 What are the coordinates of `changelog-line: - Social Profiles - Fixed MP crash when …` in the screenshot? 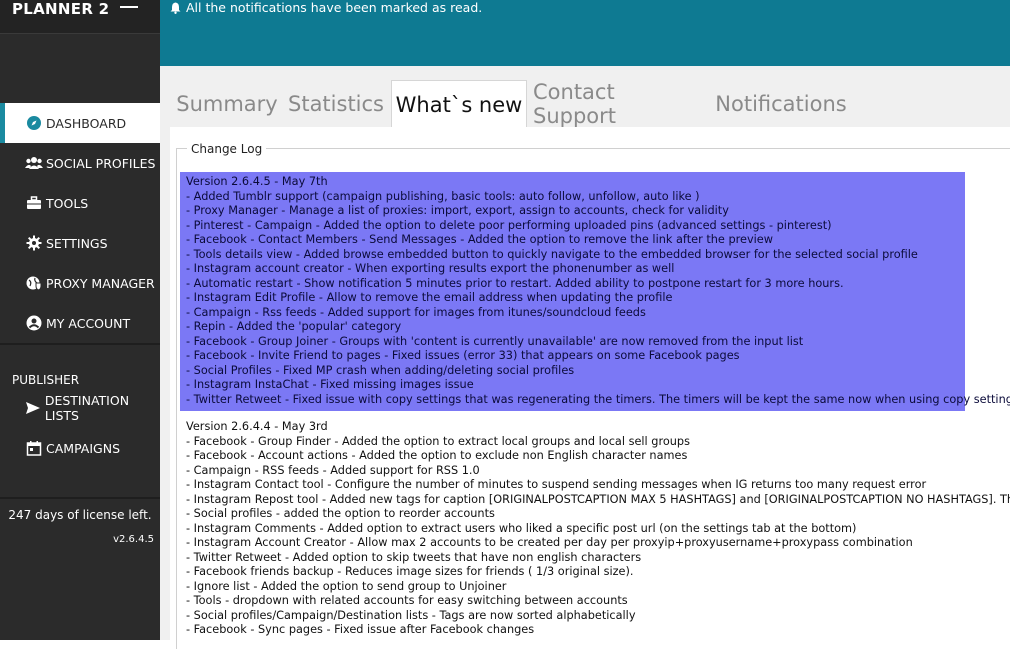 It's located at (380, 370).